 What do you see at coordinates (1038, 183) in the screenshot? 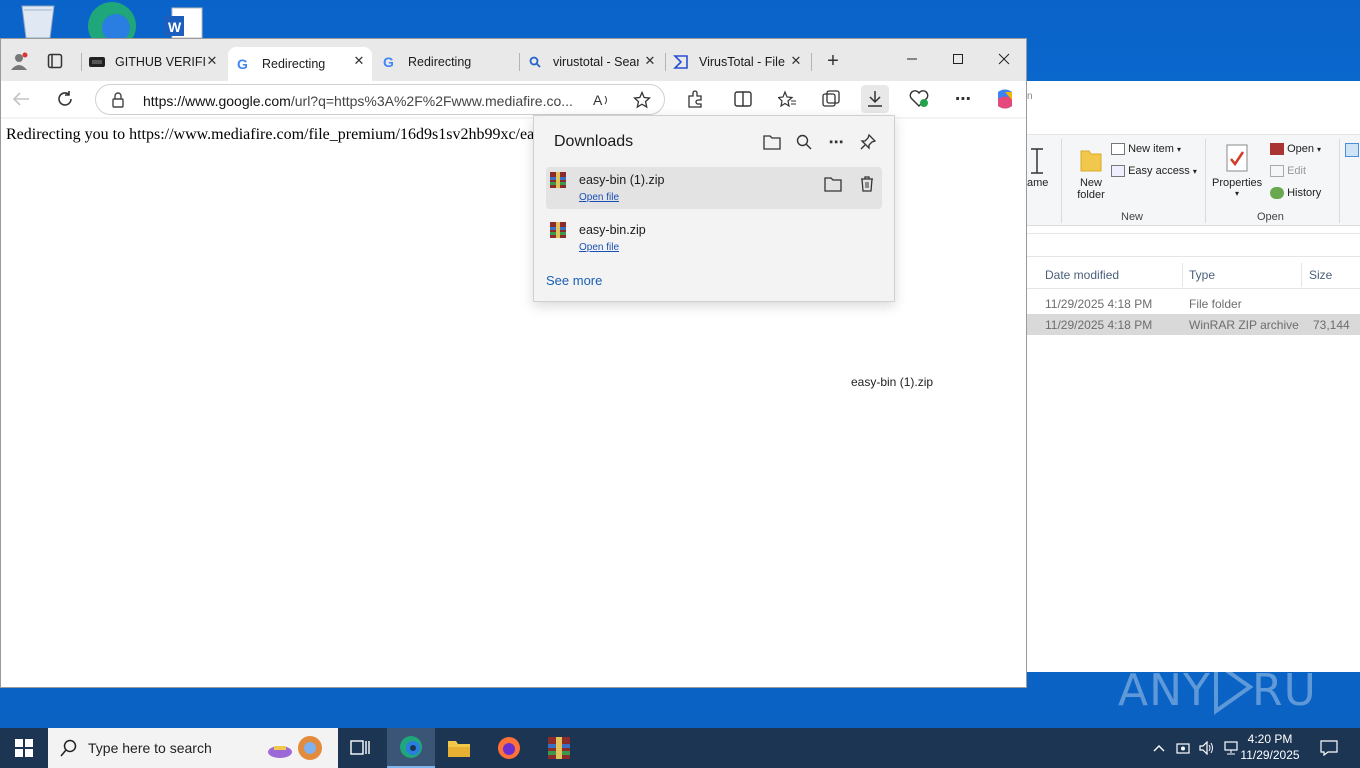
I see `rename-label: ame` at bounding box center [1038, 183].